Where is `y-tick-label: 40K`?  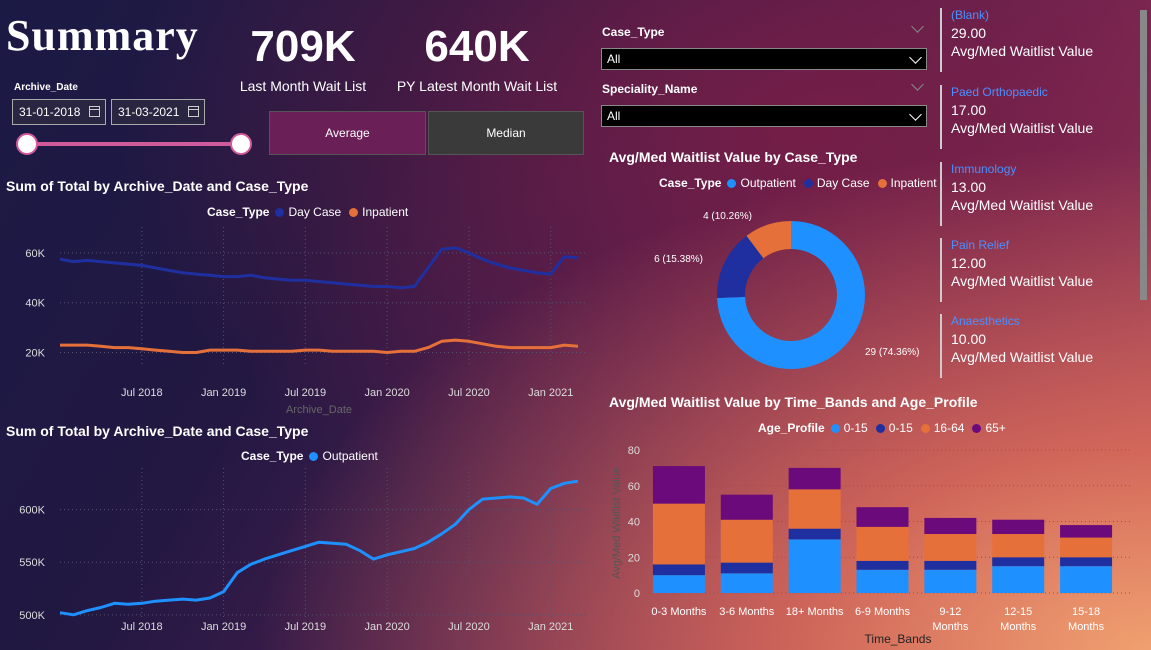
y-tick-label: 40K is located at coordinates (35, 304).